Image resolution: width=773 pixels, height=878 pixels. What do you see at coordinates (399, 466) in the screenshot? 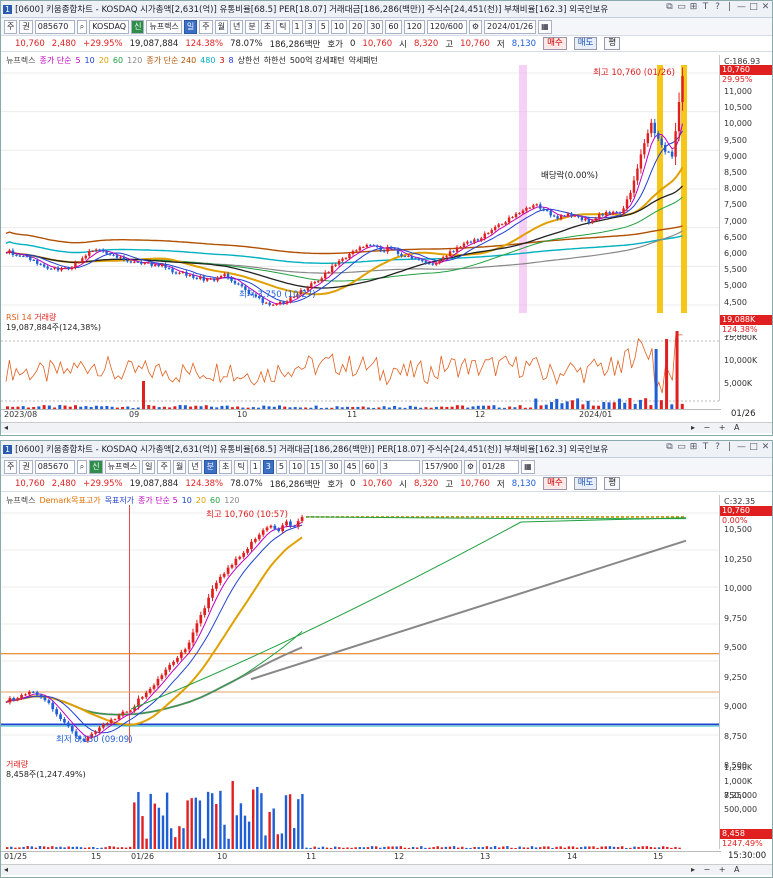
I see `interval-select: 3` at bounding box center [399, 466].